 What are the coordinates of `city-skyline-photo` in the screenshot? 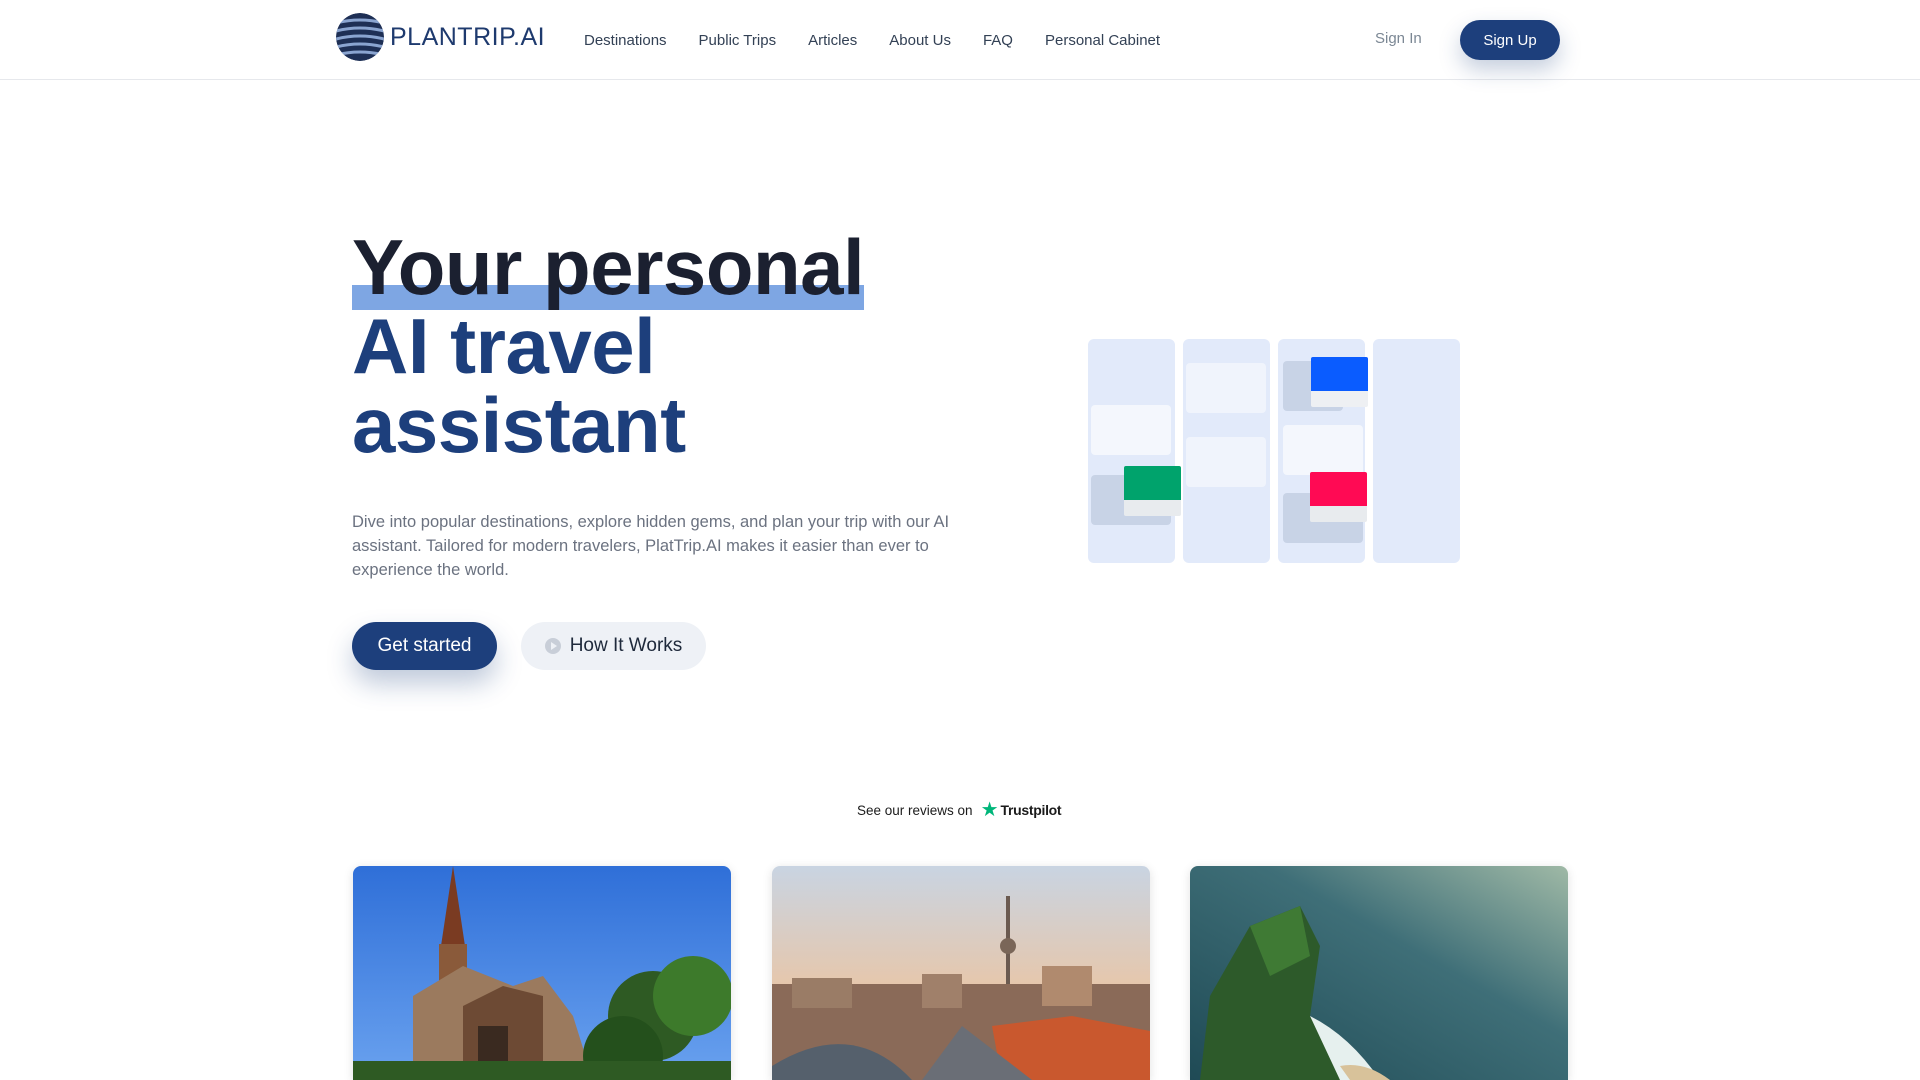 It's located at (961, 973).